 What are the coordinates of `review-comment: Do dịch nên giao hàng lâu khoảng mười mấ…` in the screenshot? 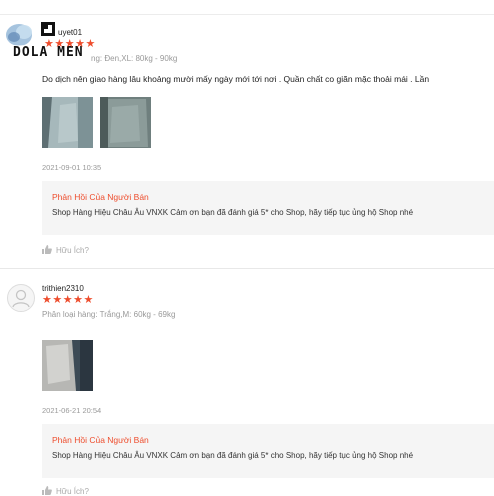 It's located at (236, 79).